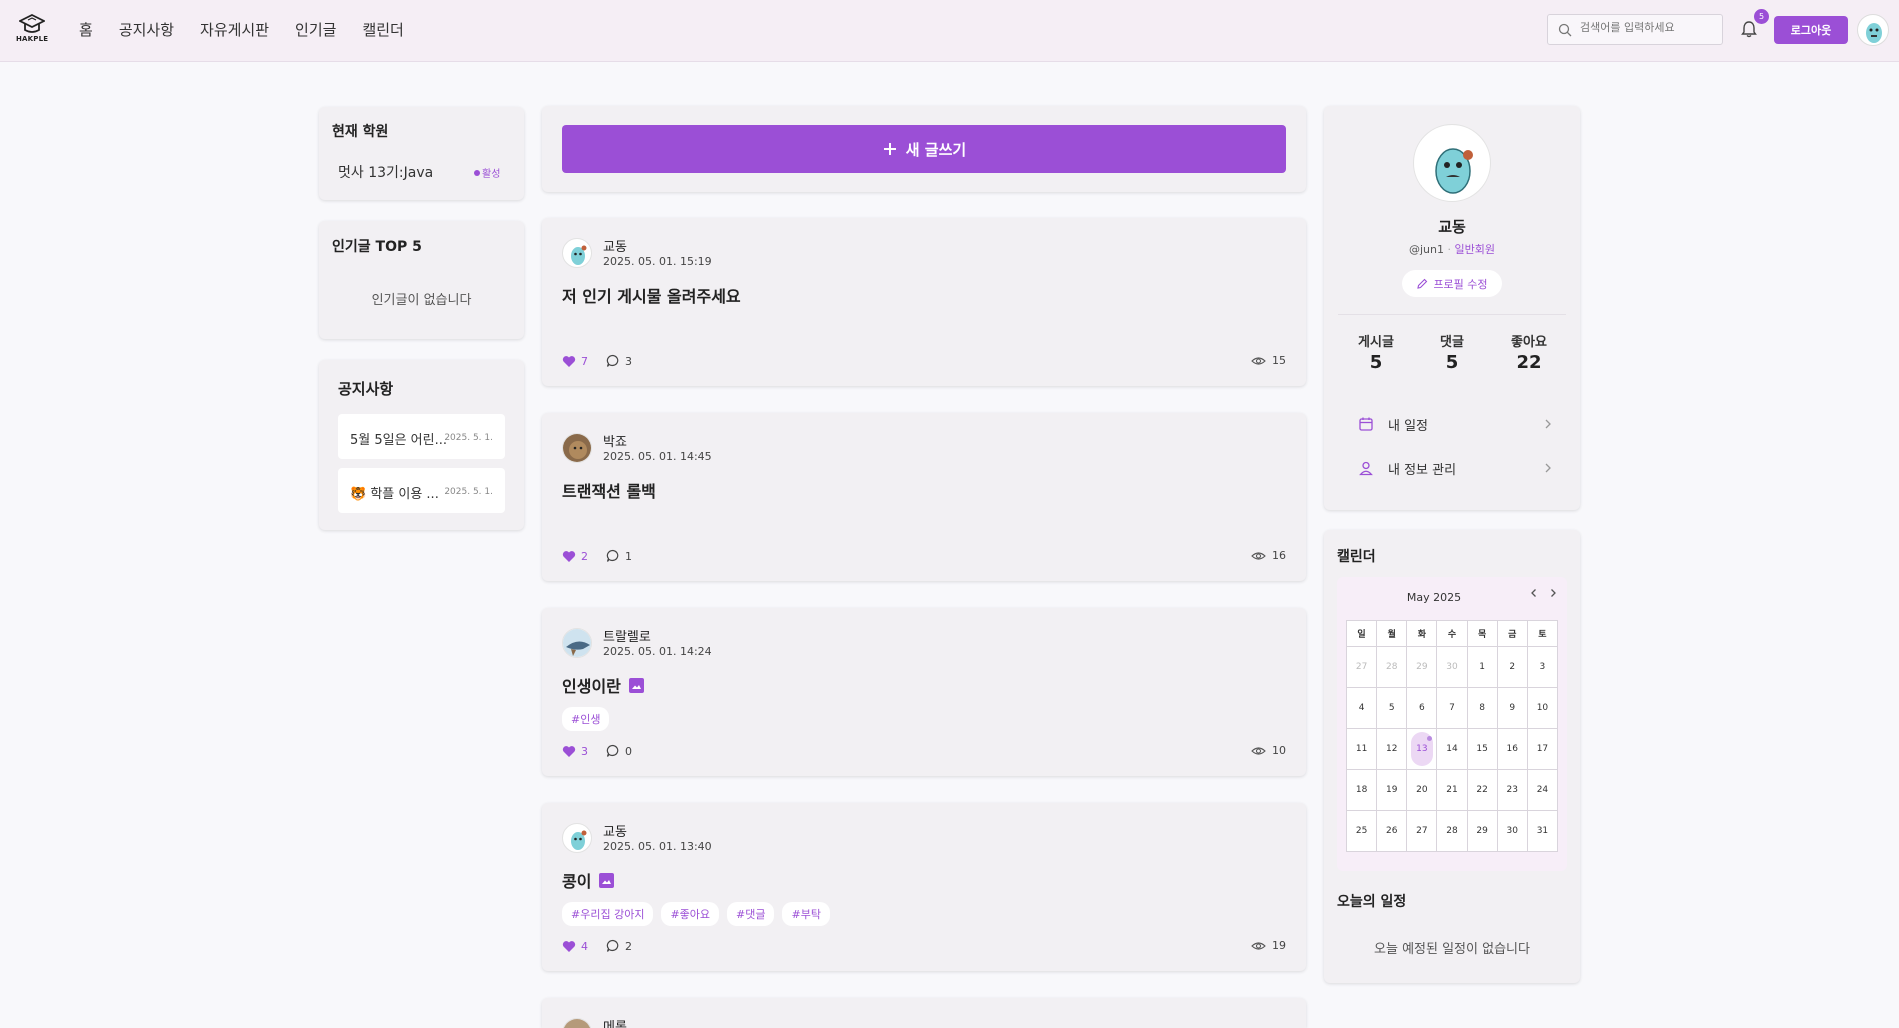 This screenshot has width=1899, height=1028. I want to click on calendar-day: 11, so click(1361, 749).